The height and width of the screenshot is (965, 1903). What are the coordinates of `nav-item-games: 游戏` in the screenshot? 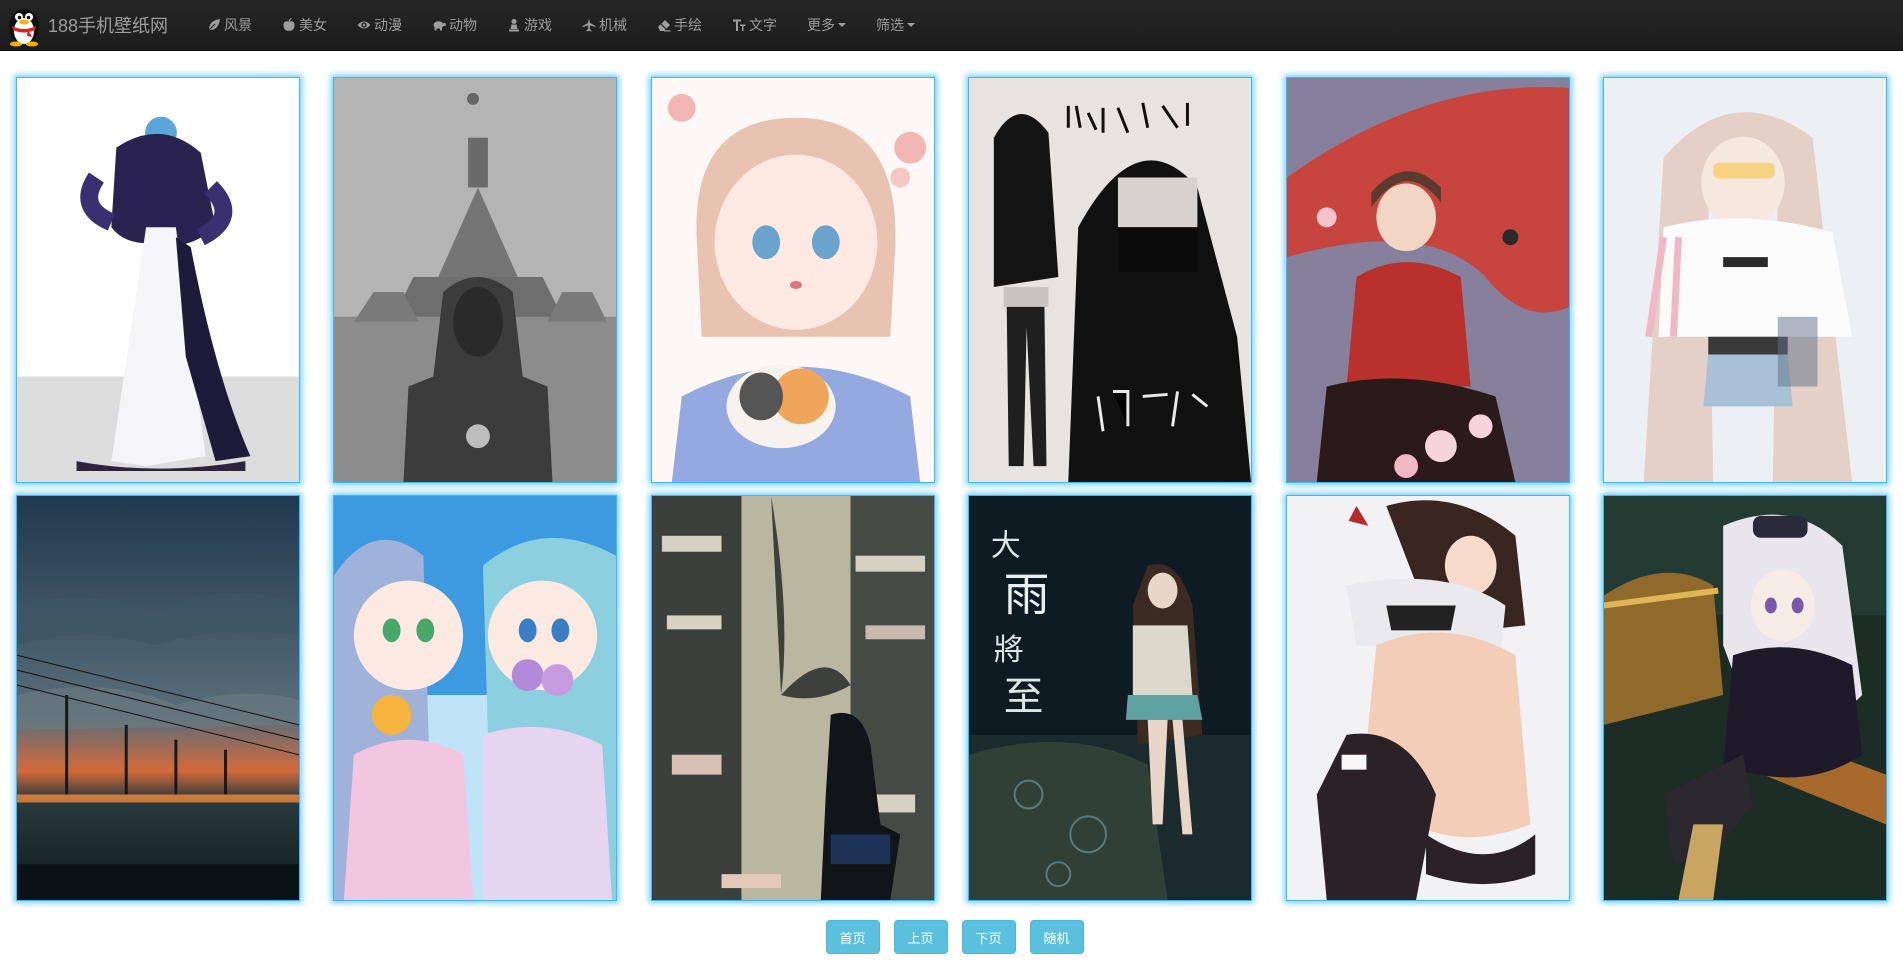 It's located at (529, 25).